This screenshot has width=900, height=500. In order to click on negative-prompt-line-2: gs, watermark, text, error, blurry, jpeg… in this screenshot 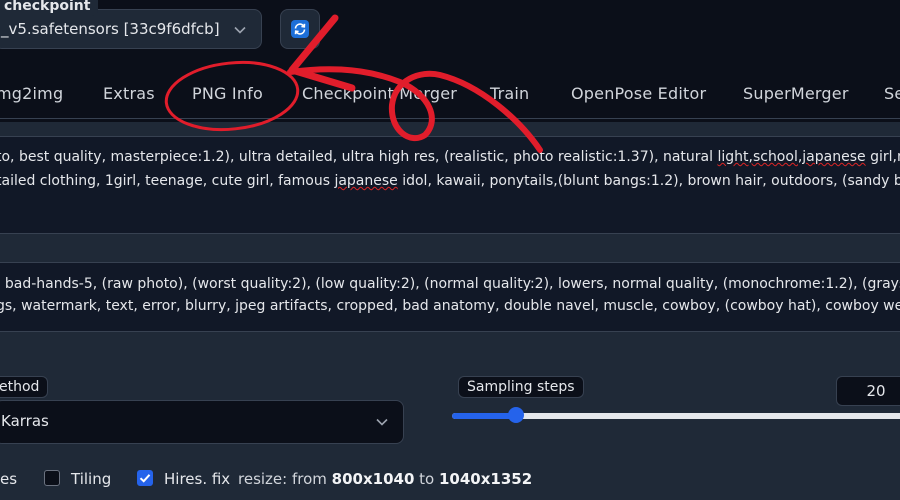, I will do `click(450, 306)`.